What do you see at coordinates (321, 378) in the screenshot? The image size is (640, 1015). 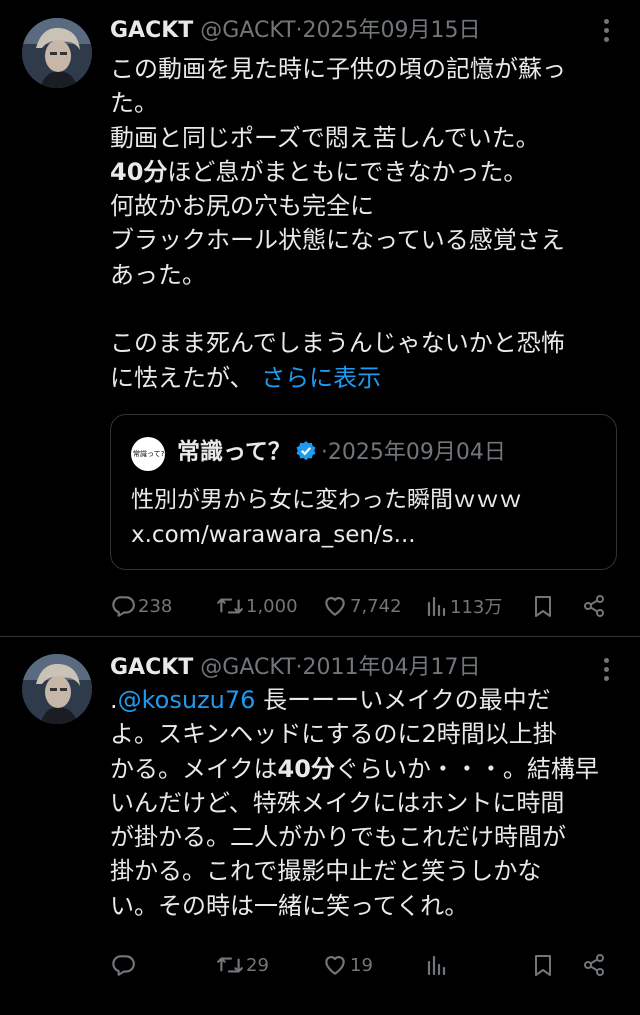 I see `show-more-link: さらに表示` at bounding box center [321, 378].